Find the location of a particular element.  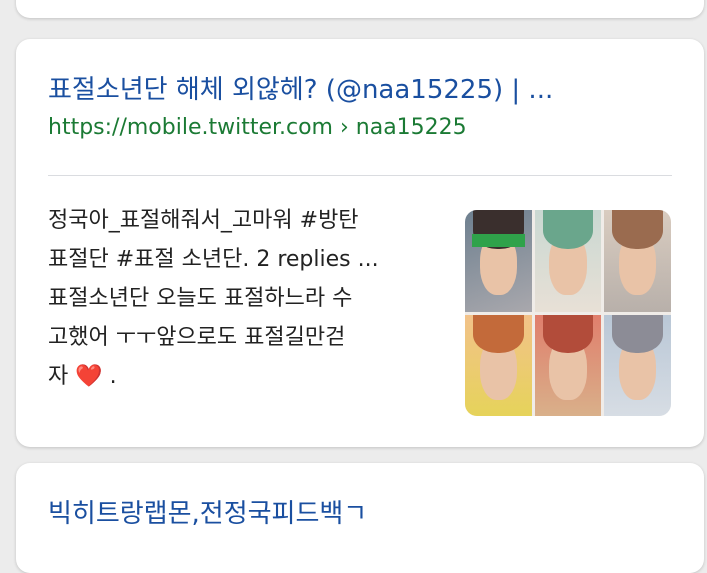

snippet-line: 고했어 ㅜㅜ앞으로도 표절길만걷 is located at coordinates (197, 337).